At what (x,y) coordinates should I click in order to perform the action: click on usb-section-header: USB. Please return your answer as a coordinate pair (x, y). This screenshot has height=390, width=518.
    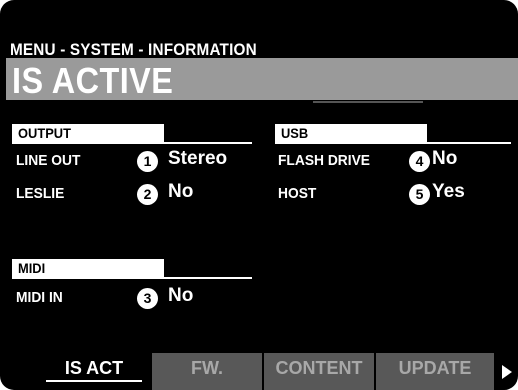
    Looking at the image, I should click on (351, 134).